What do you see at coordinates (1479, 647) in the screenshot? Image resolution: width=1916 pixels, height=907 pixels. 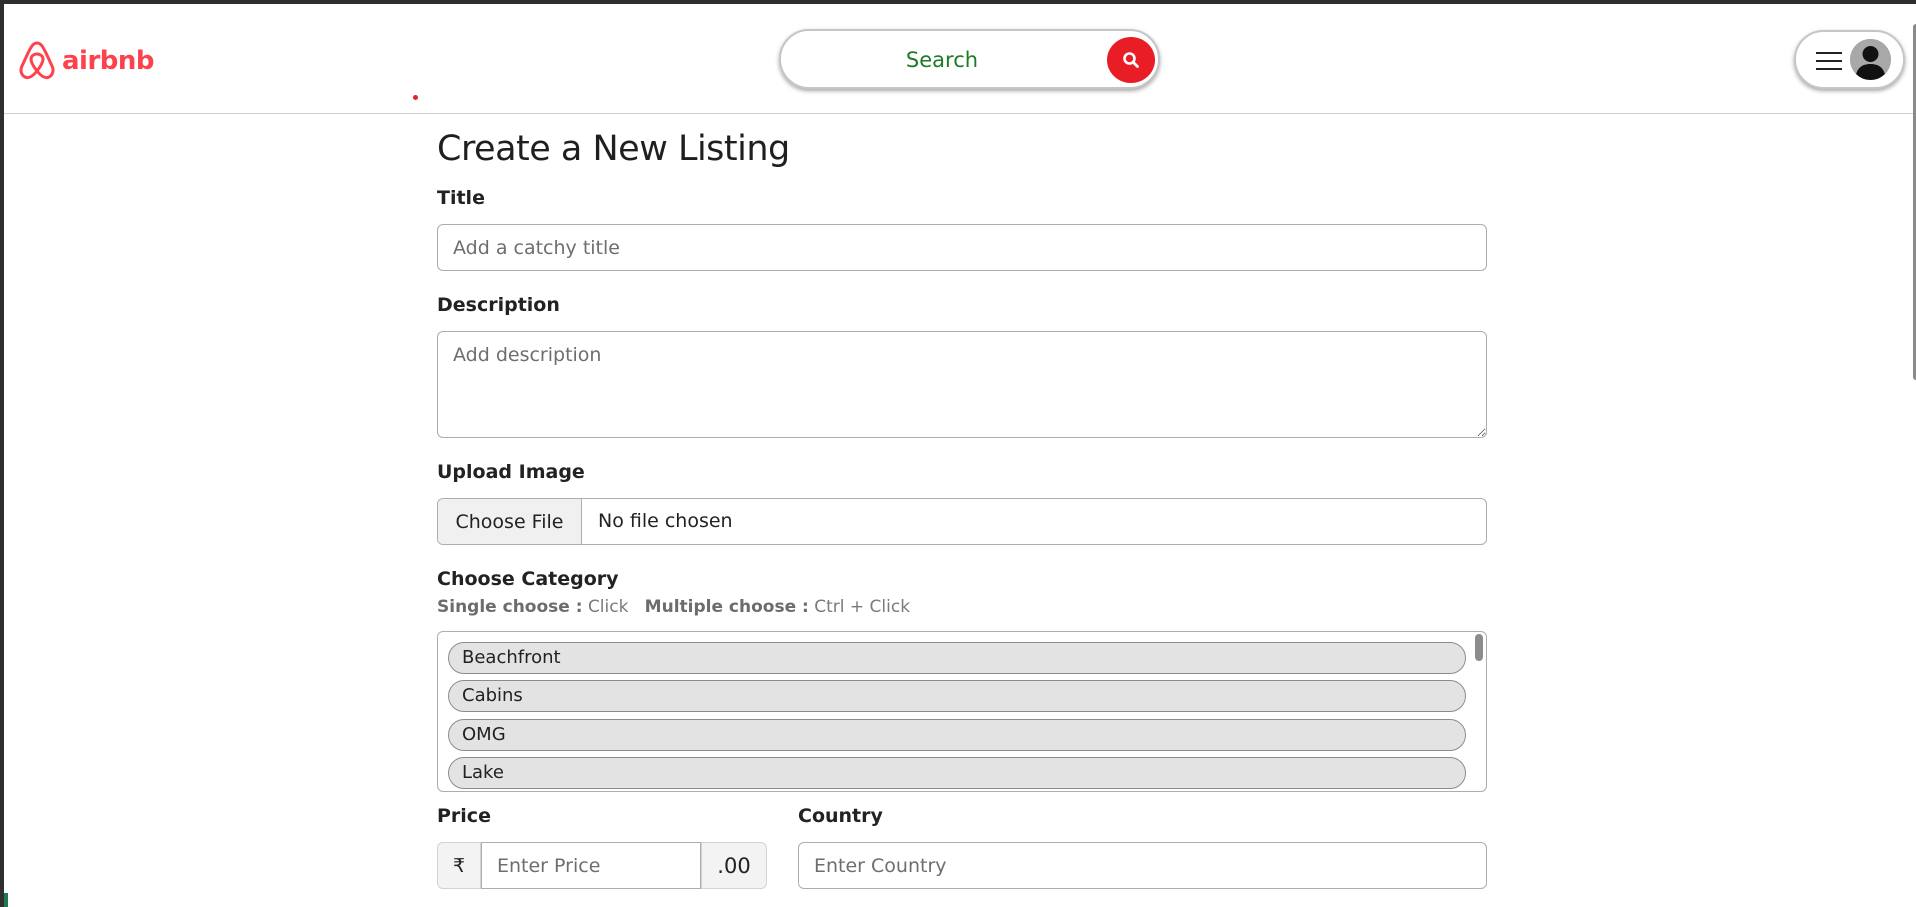 I see `category-scrollbar` at bounding box center [1479, 647].